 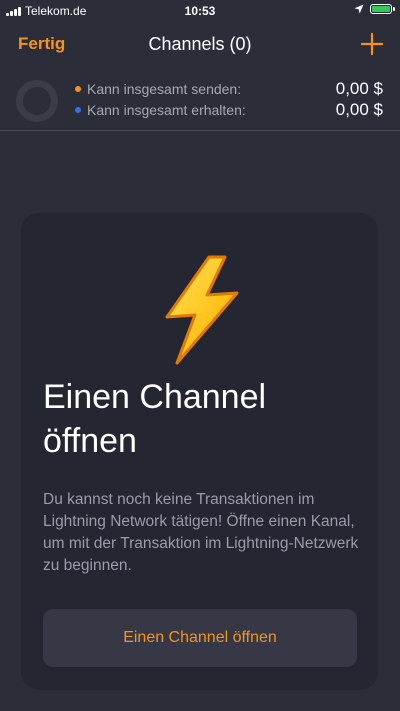 I want to click on navigation-bar: Fertig Channels (0), so click(x=200, y=44).